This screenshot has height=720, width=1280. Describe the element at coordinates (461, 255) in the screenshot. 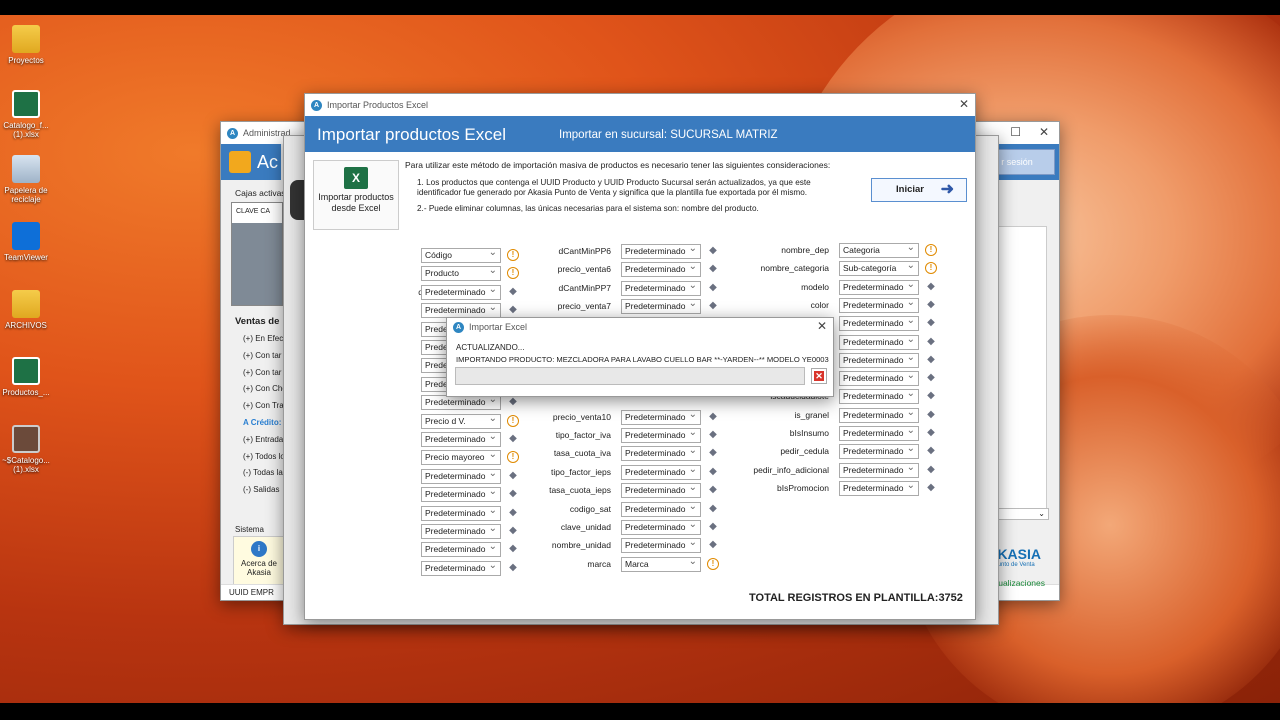

I see `mapping-select: Código` at that location.